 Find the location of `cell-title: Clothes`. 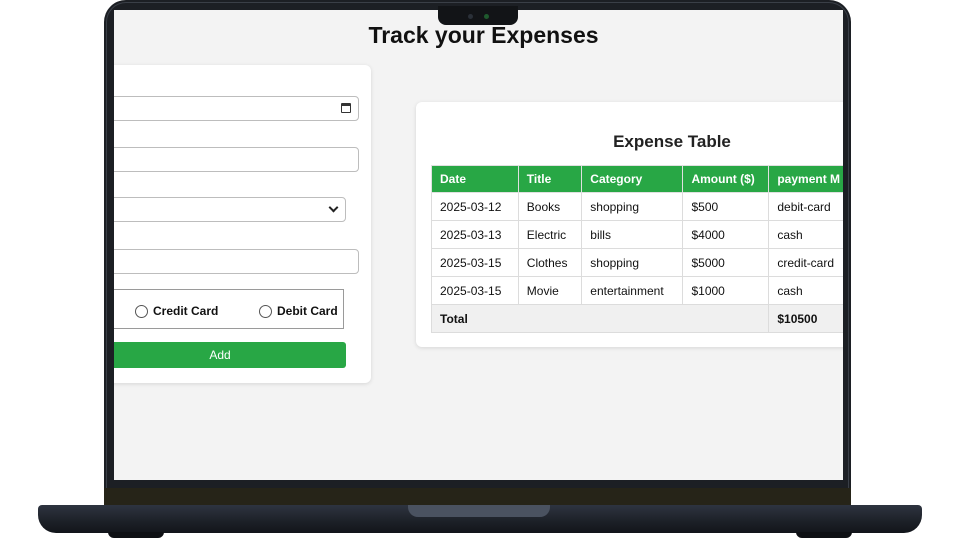

cell-title: Clothes is located at coordinates (550, 262).